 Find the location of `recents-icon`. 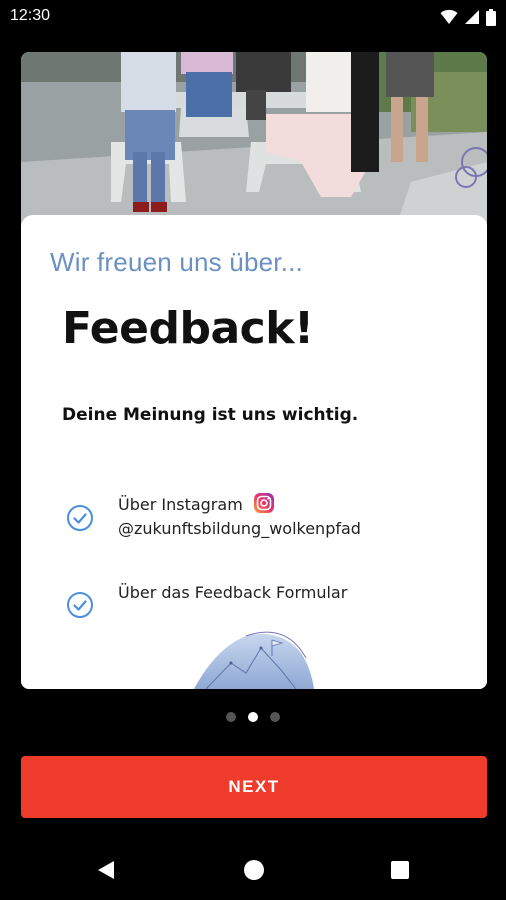

recents-icon is located at coordinates (400, 870).